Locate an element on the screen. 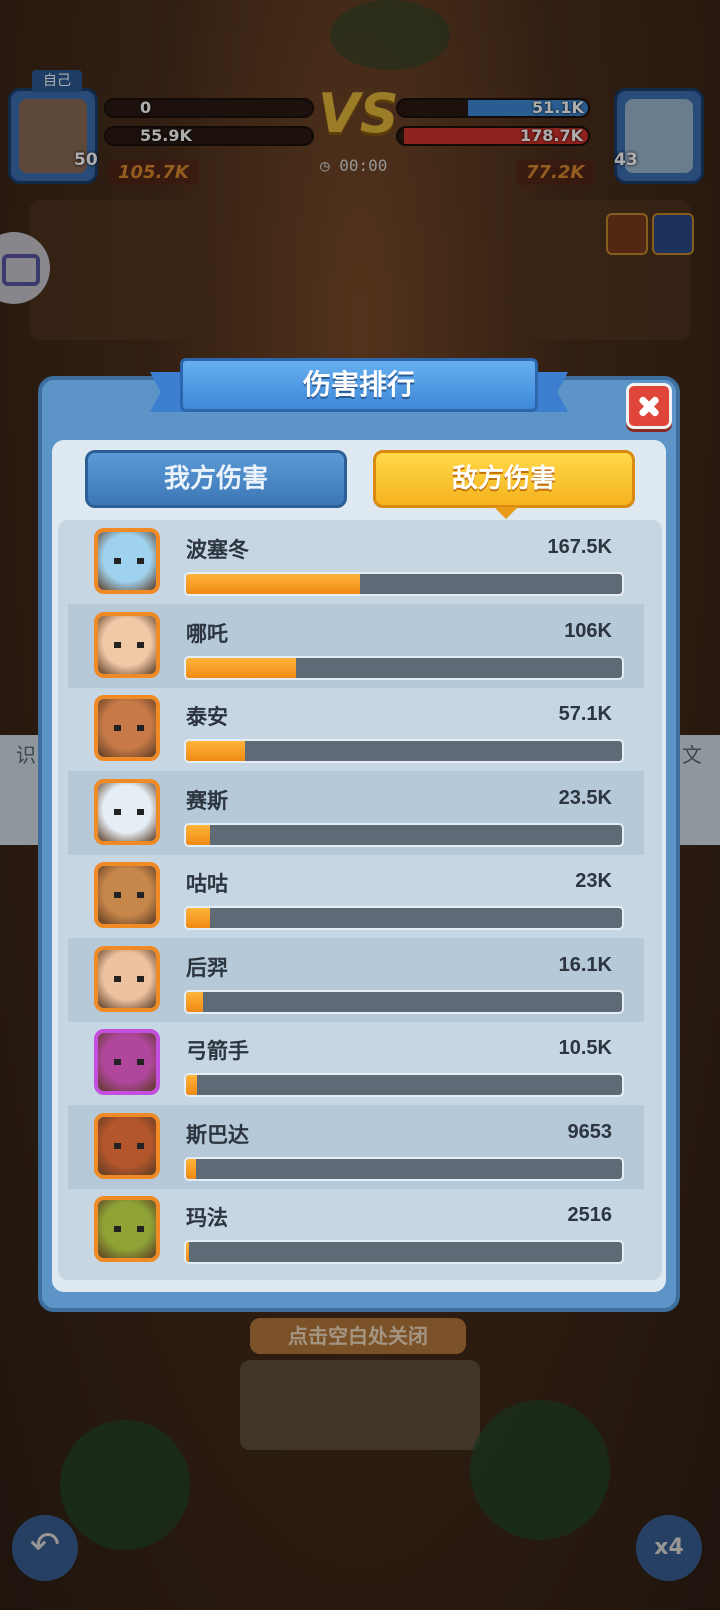 This screenshot has width=720, height=1610. dialog-title: 伤害排行 is located at coordinates (359, 385).